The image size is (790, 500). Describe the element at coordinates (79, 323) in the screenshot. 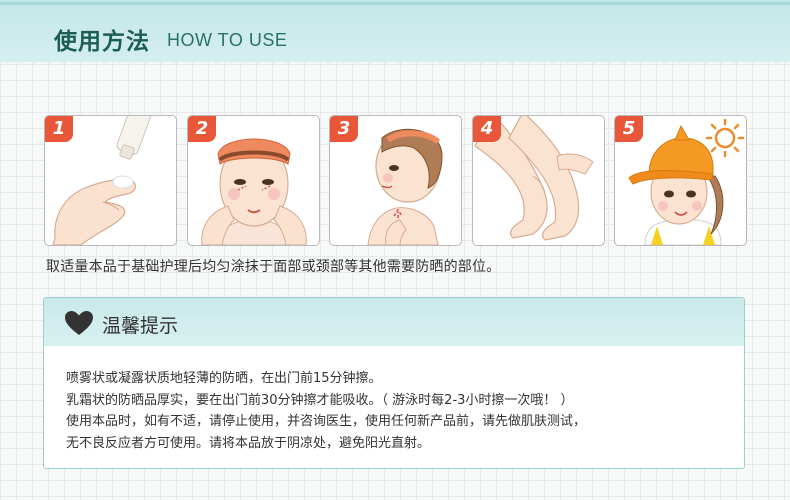

I see `heart-icon` at that location.